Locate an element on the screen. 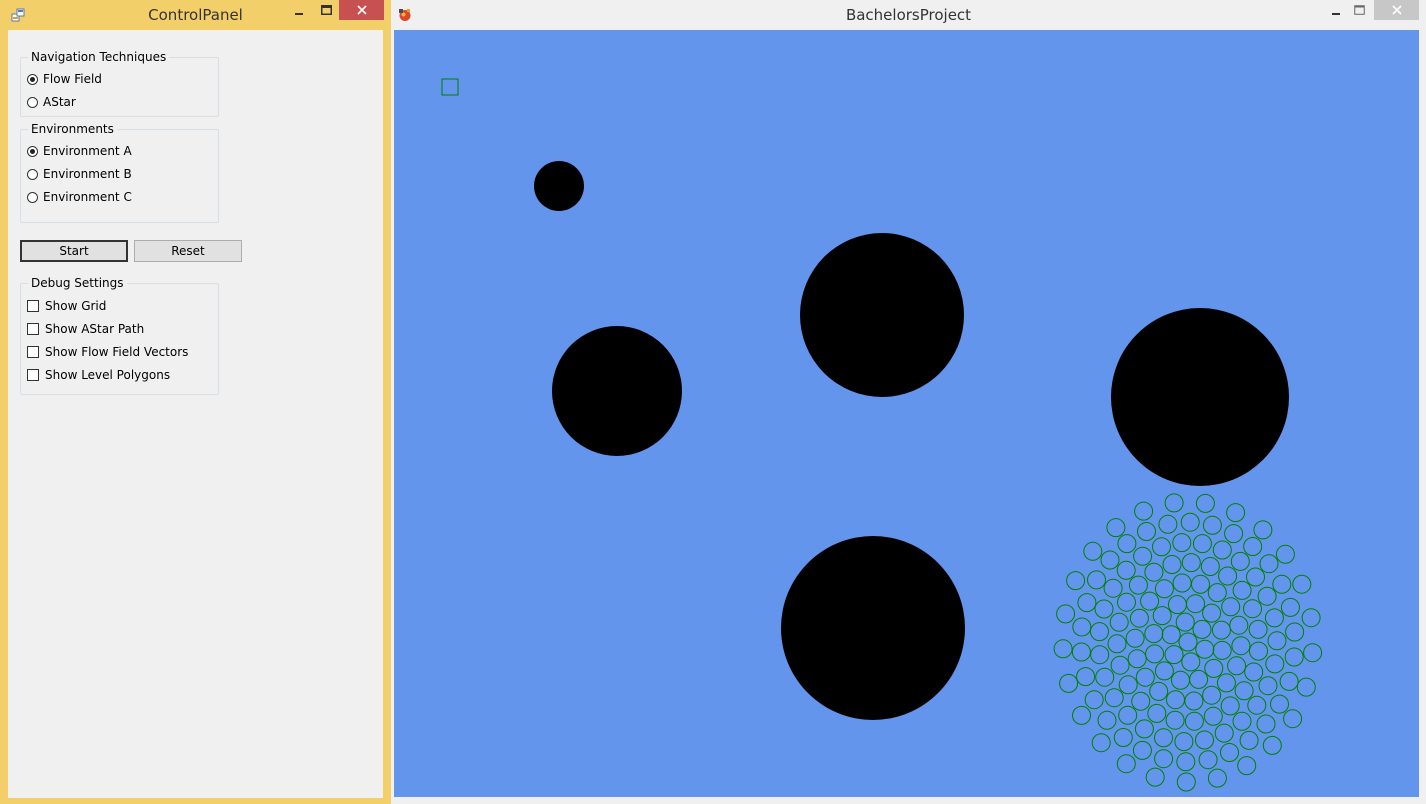 The image size is (1426, 804). radio-label: Environment C is located at coordinates (87, 197).